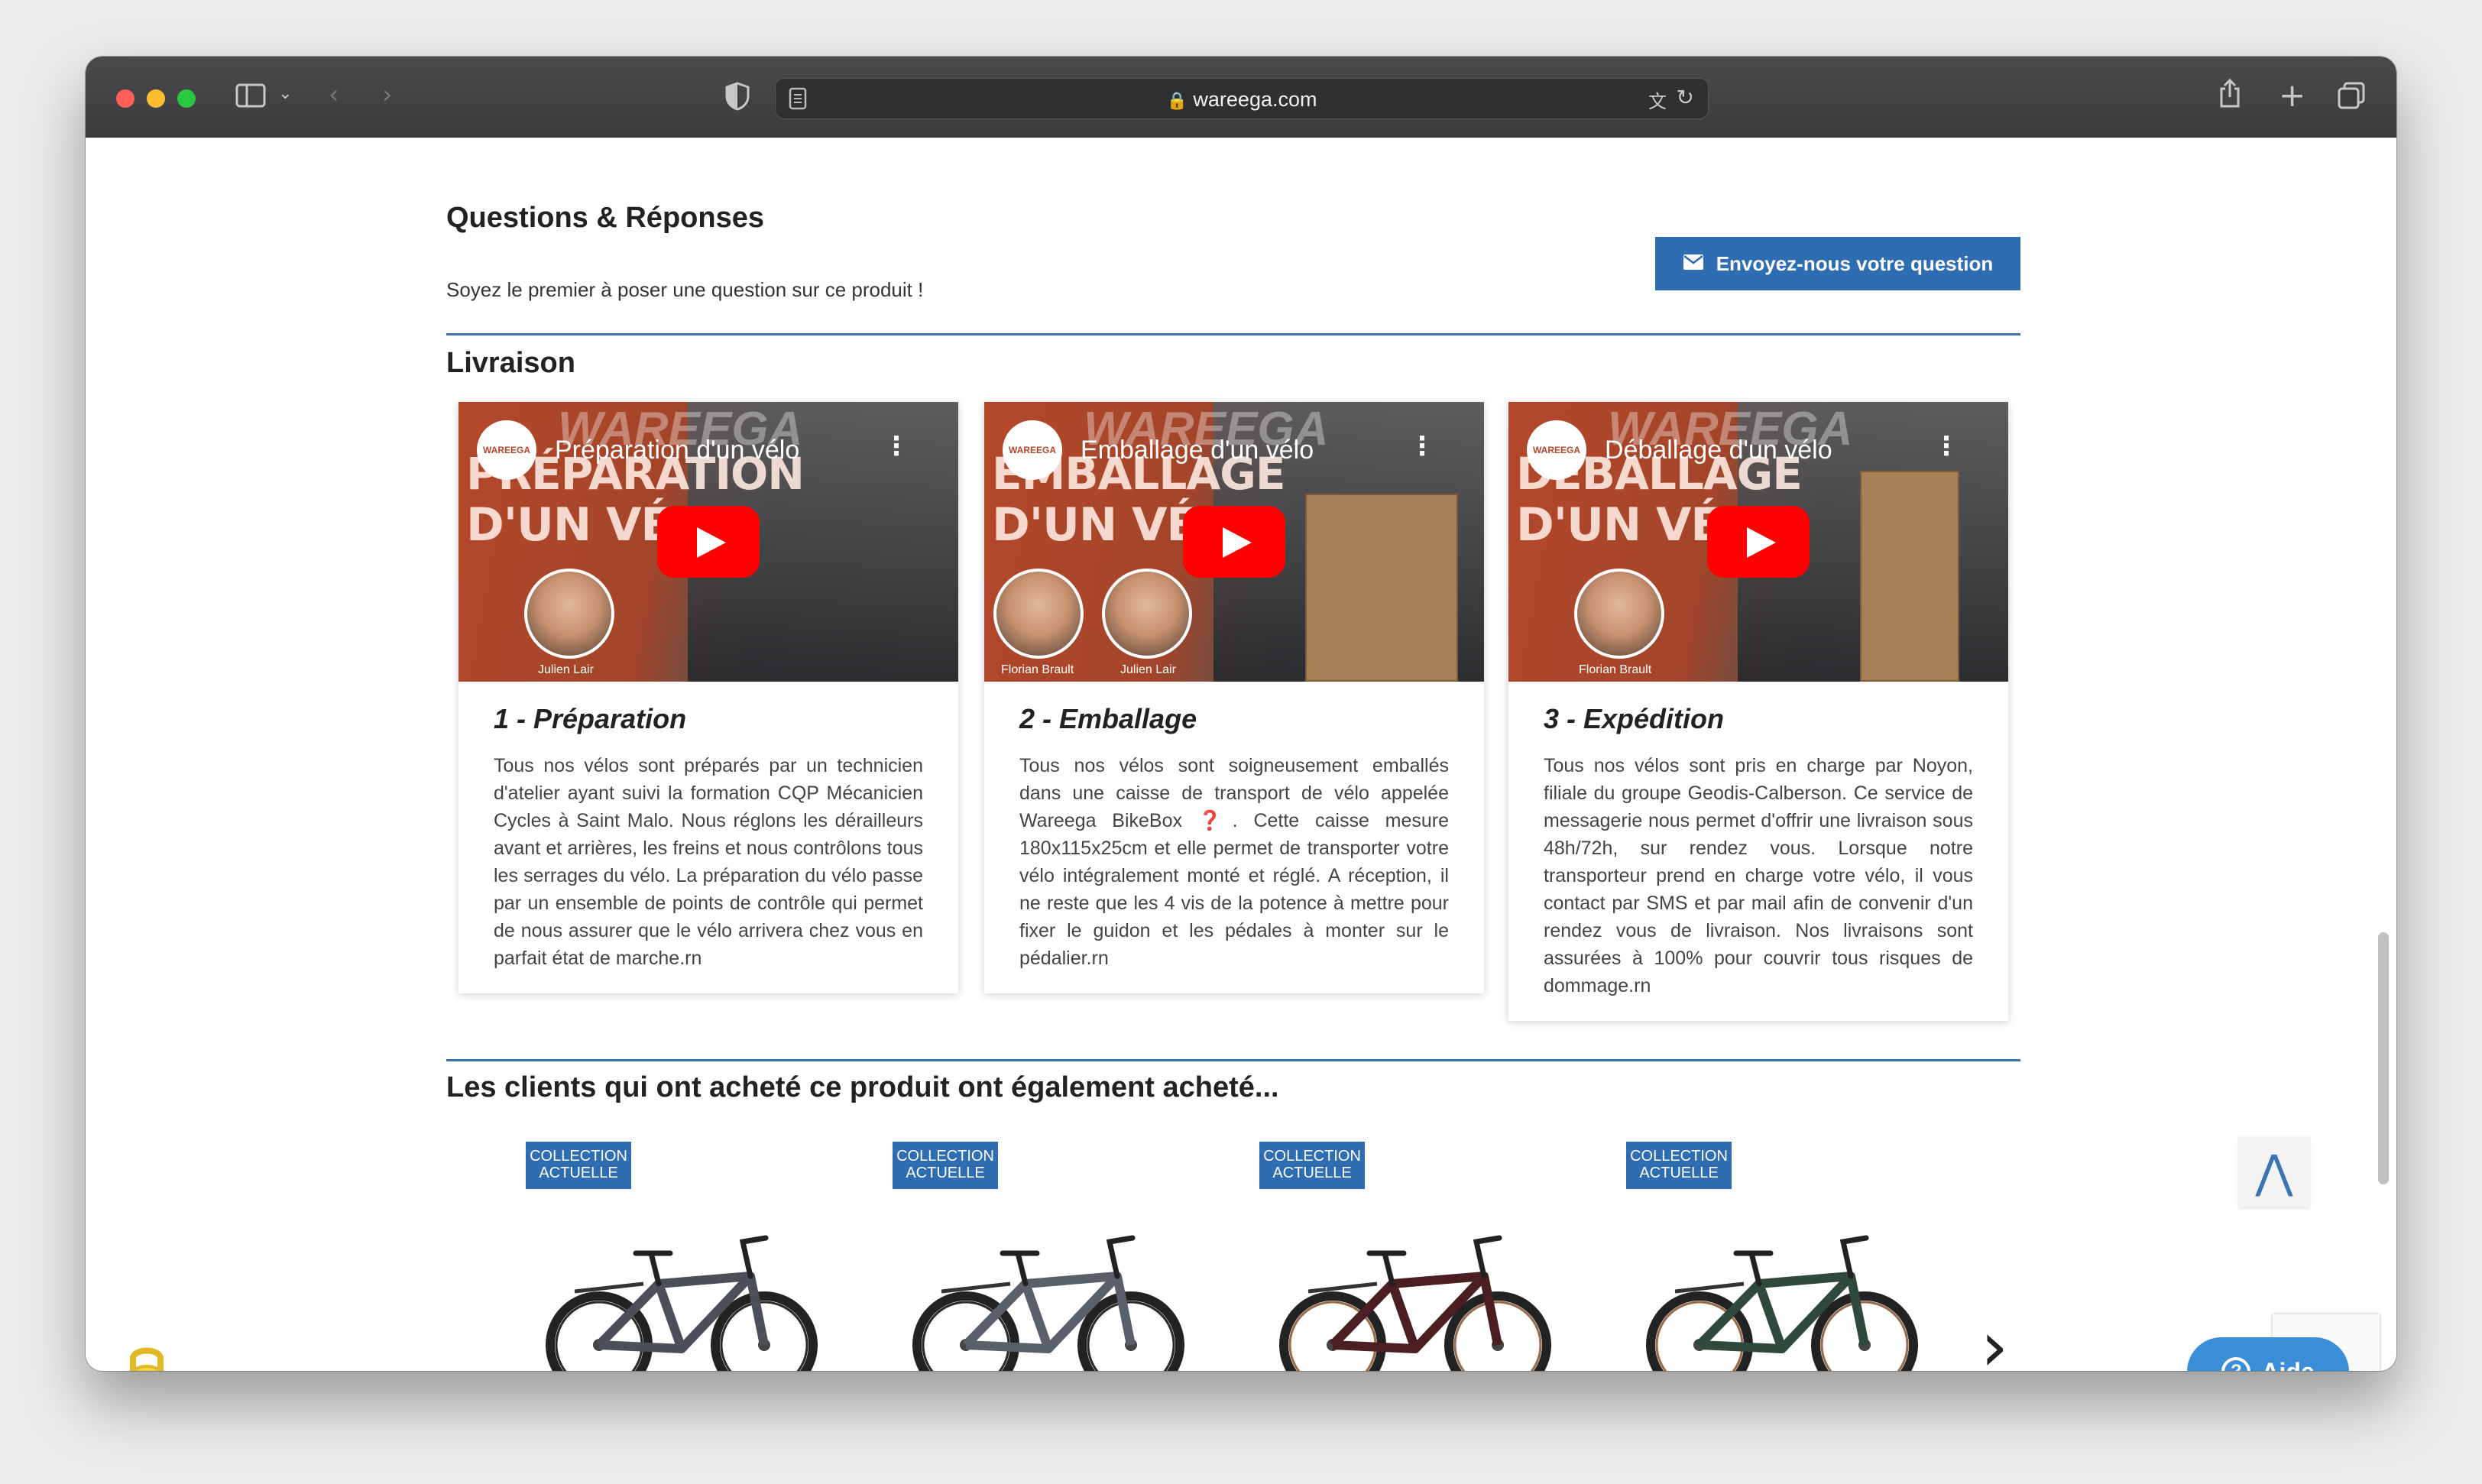 The width and height of the screenshot is (2482, 1484). Describe the element at coordinates (2351, 97) in the screenshot. I see `tab-overview-icon` at that location.